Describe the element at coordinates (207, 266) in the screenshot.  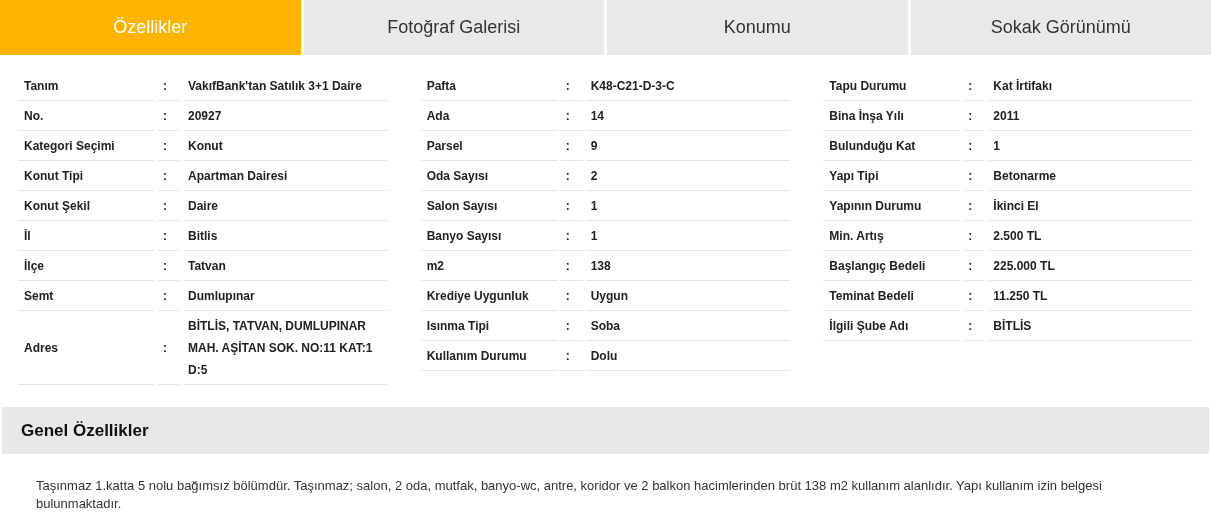
I see `property-value: Tatvan` at that location.